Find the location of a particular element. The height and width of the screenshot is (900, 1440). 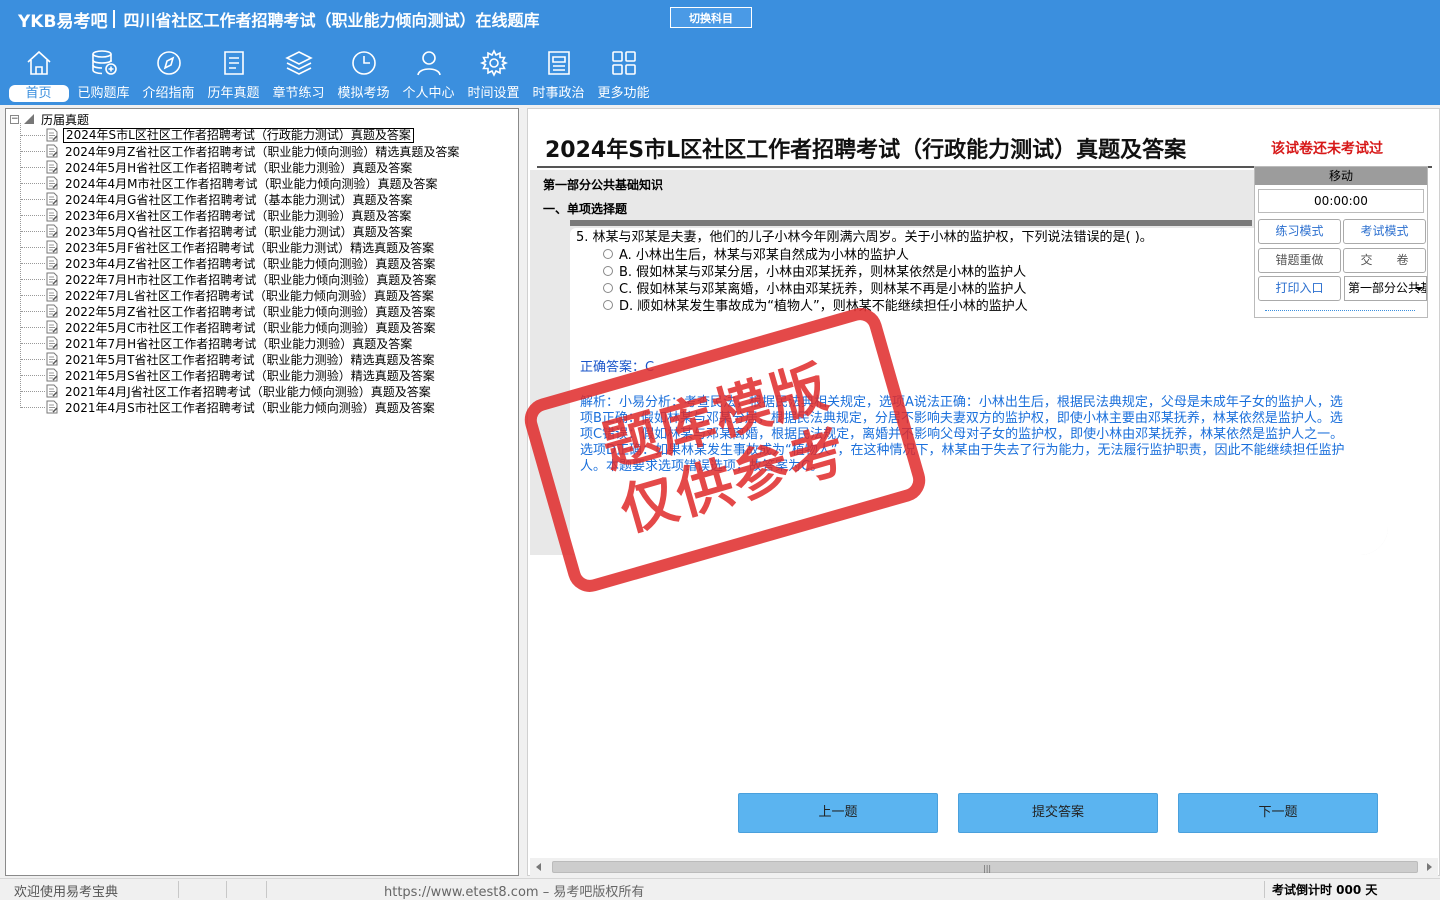

exam-countdown: 考试倒计时 000 天 is located at coordinates (1325, 890).